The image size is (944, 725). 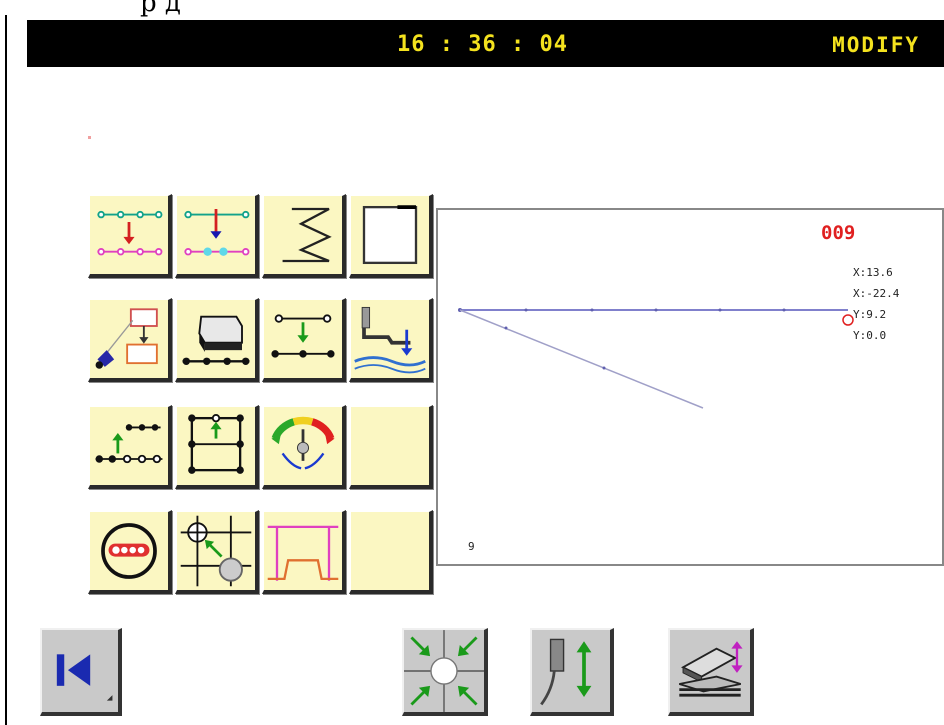 What do you see at coordinates (303, 336) in the screenshot?
I see `move-point-icon` at bounding box center [303, 336].